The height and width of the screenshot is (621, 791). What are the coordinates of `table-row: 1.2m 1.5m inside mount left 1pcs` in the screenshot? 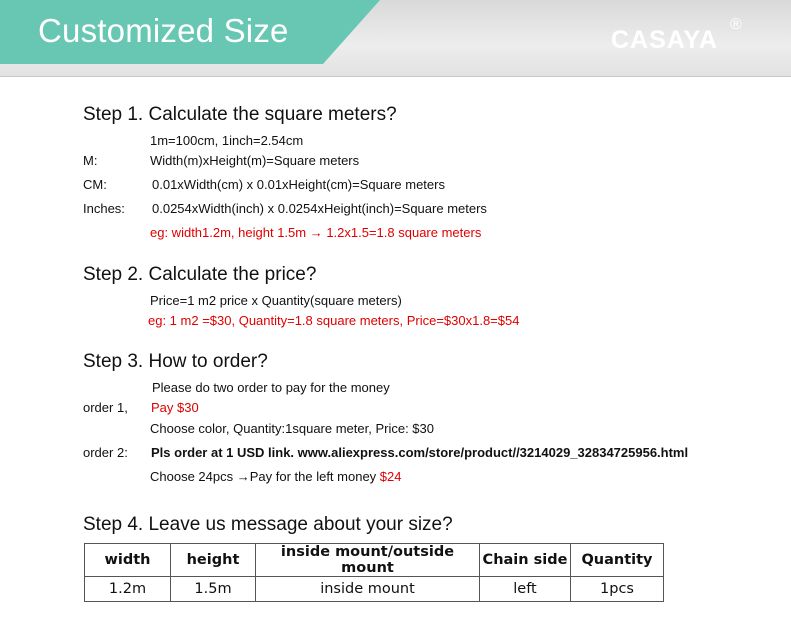 It's located at (374, 589).